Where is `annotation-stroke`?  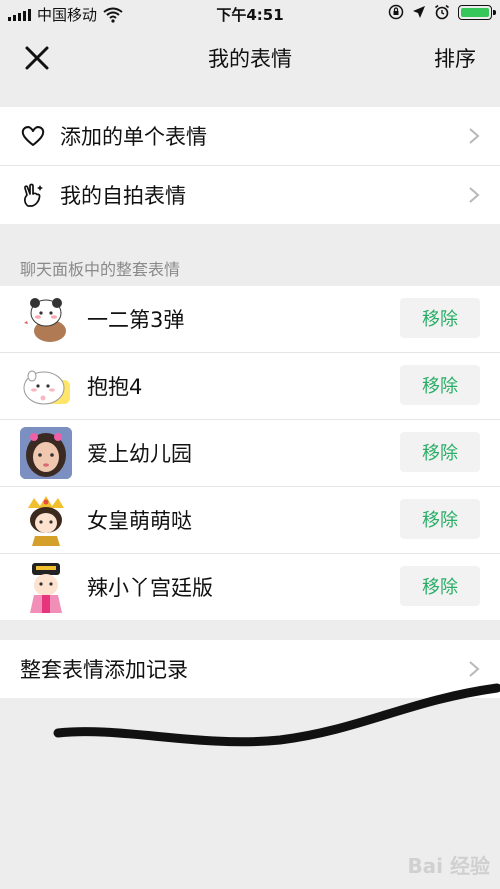
annotation-stroke is located at coordinates (276, 715).